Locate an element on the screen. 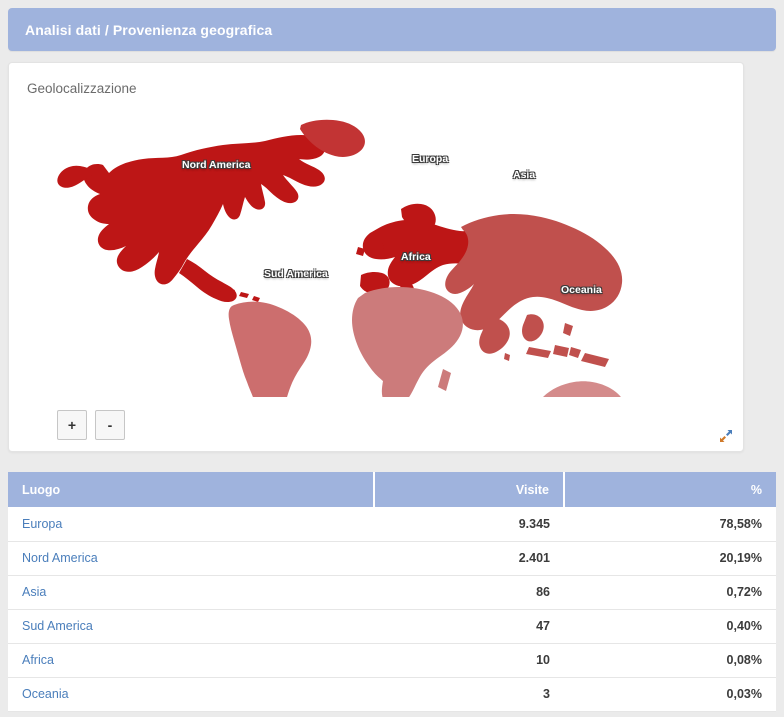  table-row: Europa 9.345 78,58% is located at coordinates (392, 524).